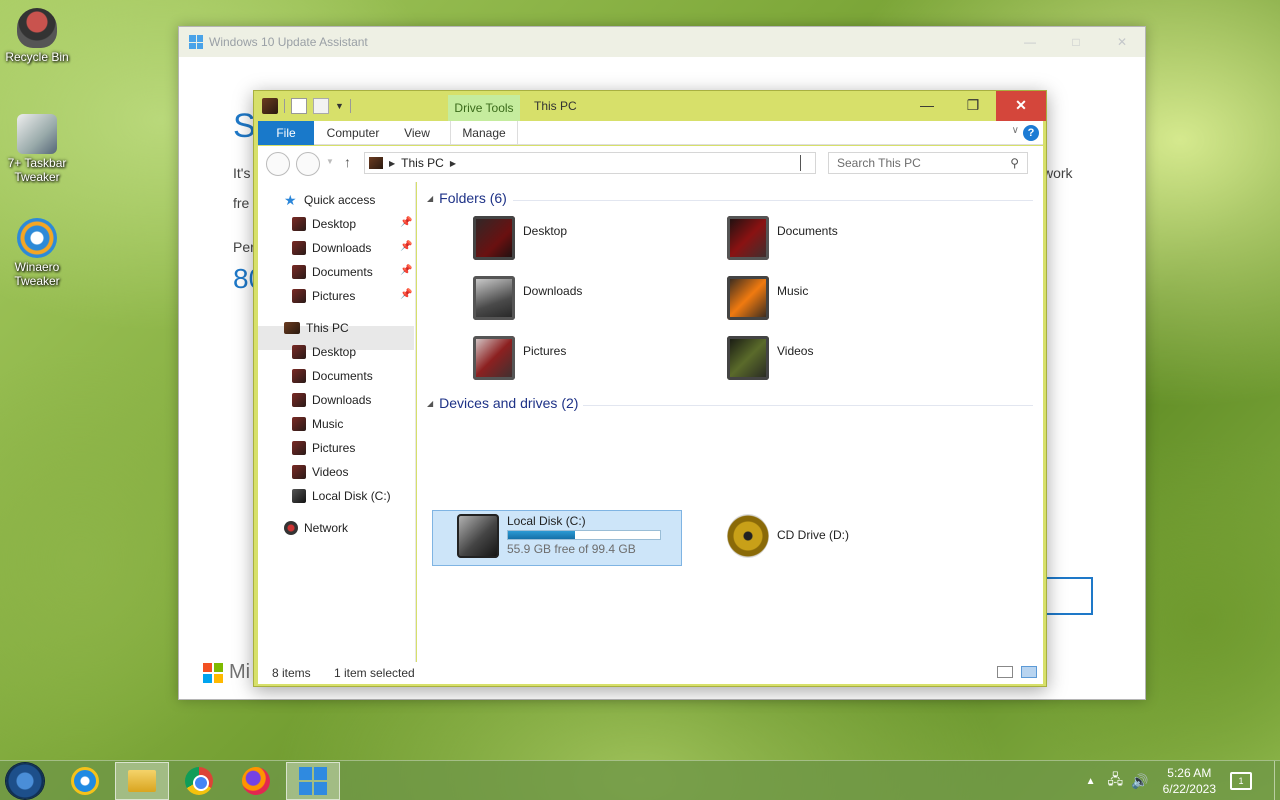 The width and height of the screenshot is (1280, 800). Describe the element at coordinates (329, 200) in the screenshot. I see `nav-item-quick-access: ★ Quick access` at that location.